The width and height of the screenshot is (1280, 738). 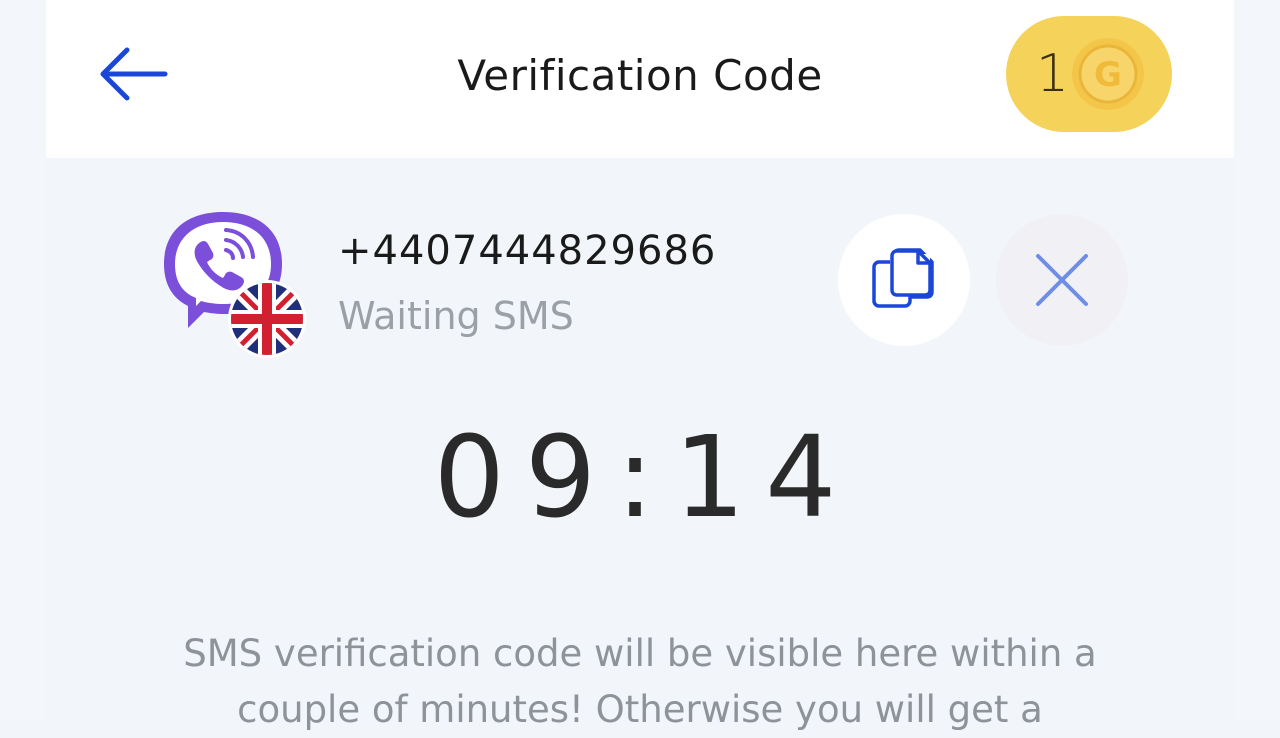 I want to click on cancel-number-button, so click(x=1062, y=280).